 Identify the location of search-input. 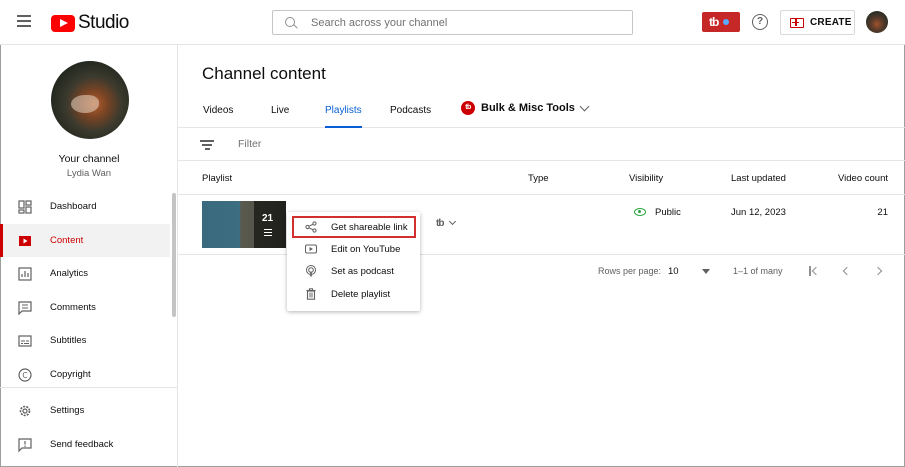
(461, 22).